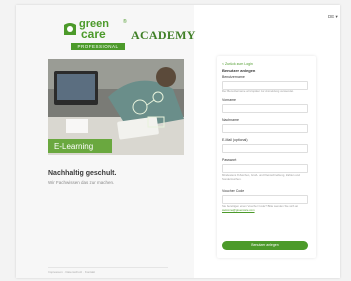 This screenshot has height=281, width=351. I want to click on back-to-login-link: < Zurück zum Login, so click(237, 64).